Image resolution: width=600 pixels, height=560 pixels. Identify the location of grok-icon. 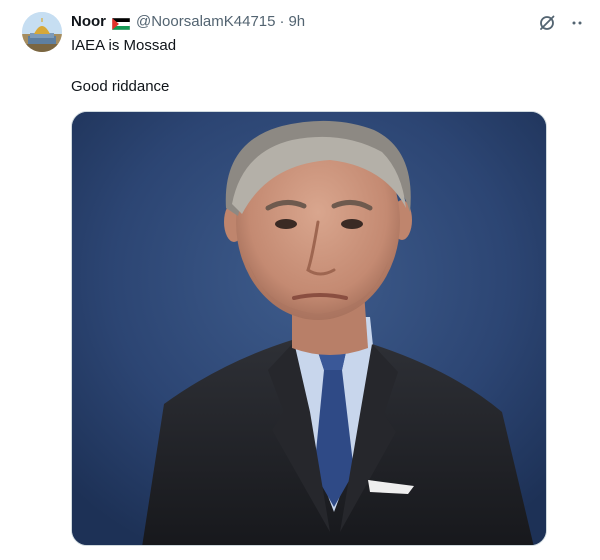
(547, 23).